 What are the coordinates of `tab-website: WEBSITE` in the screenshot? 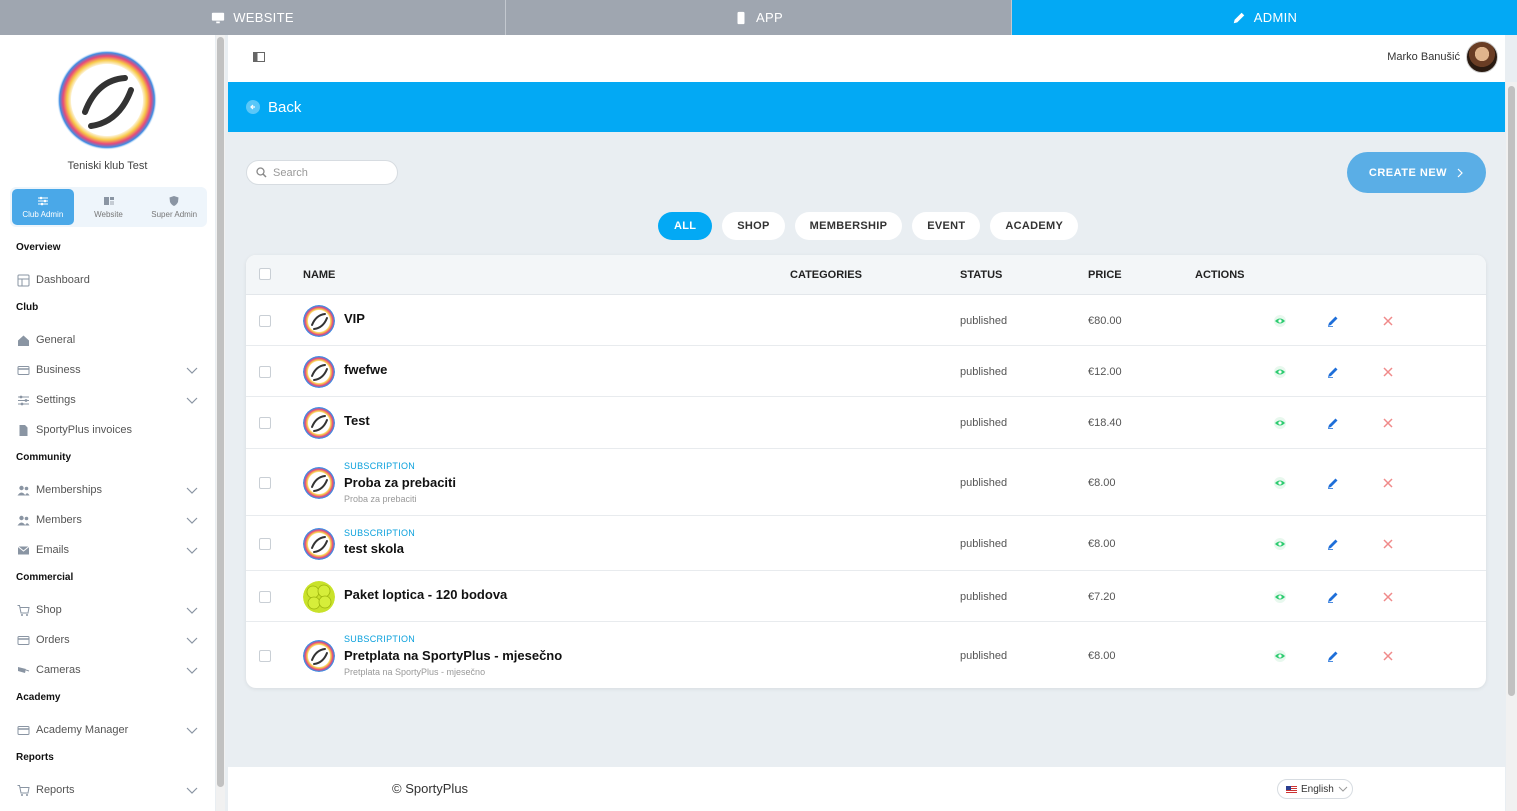 It's located at (253, 17).